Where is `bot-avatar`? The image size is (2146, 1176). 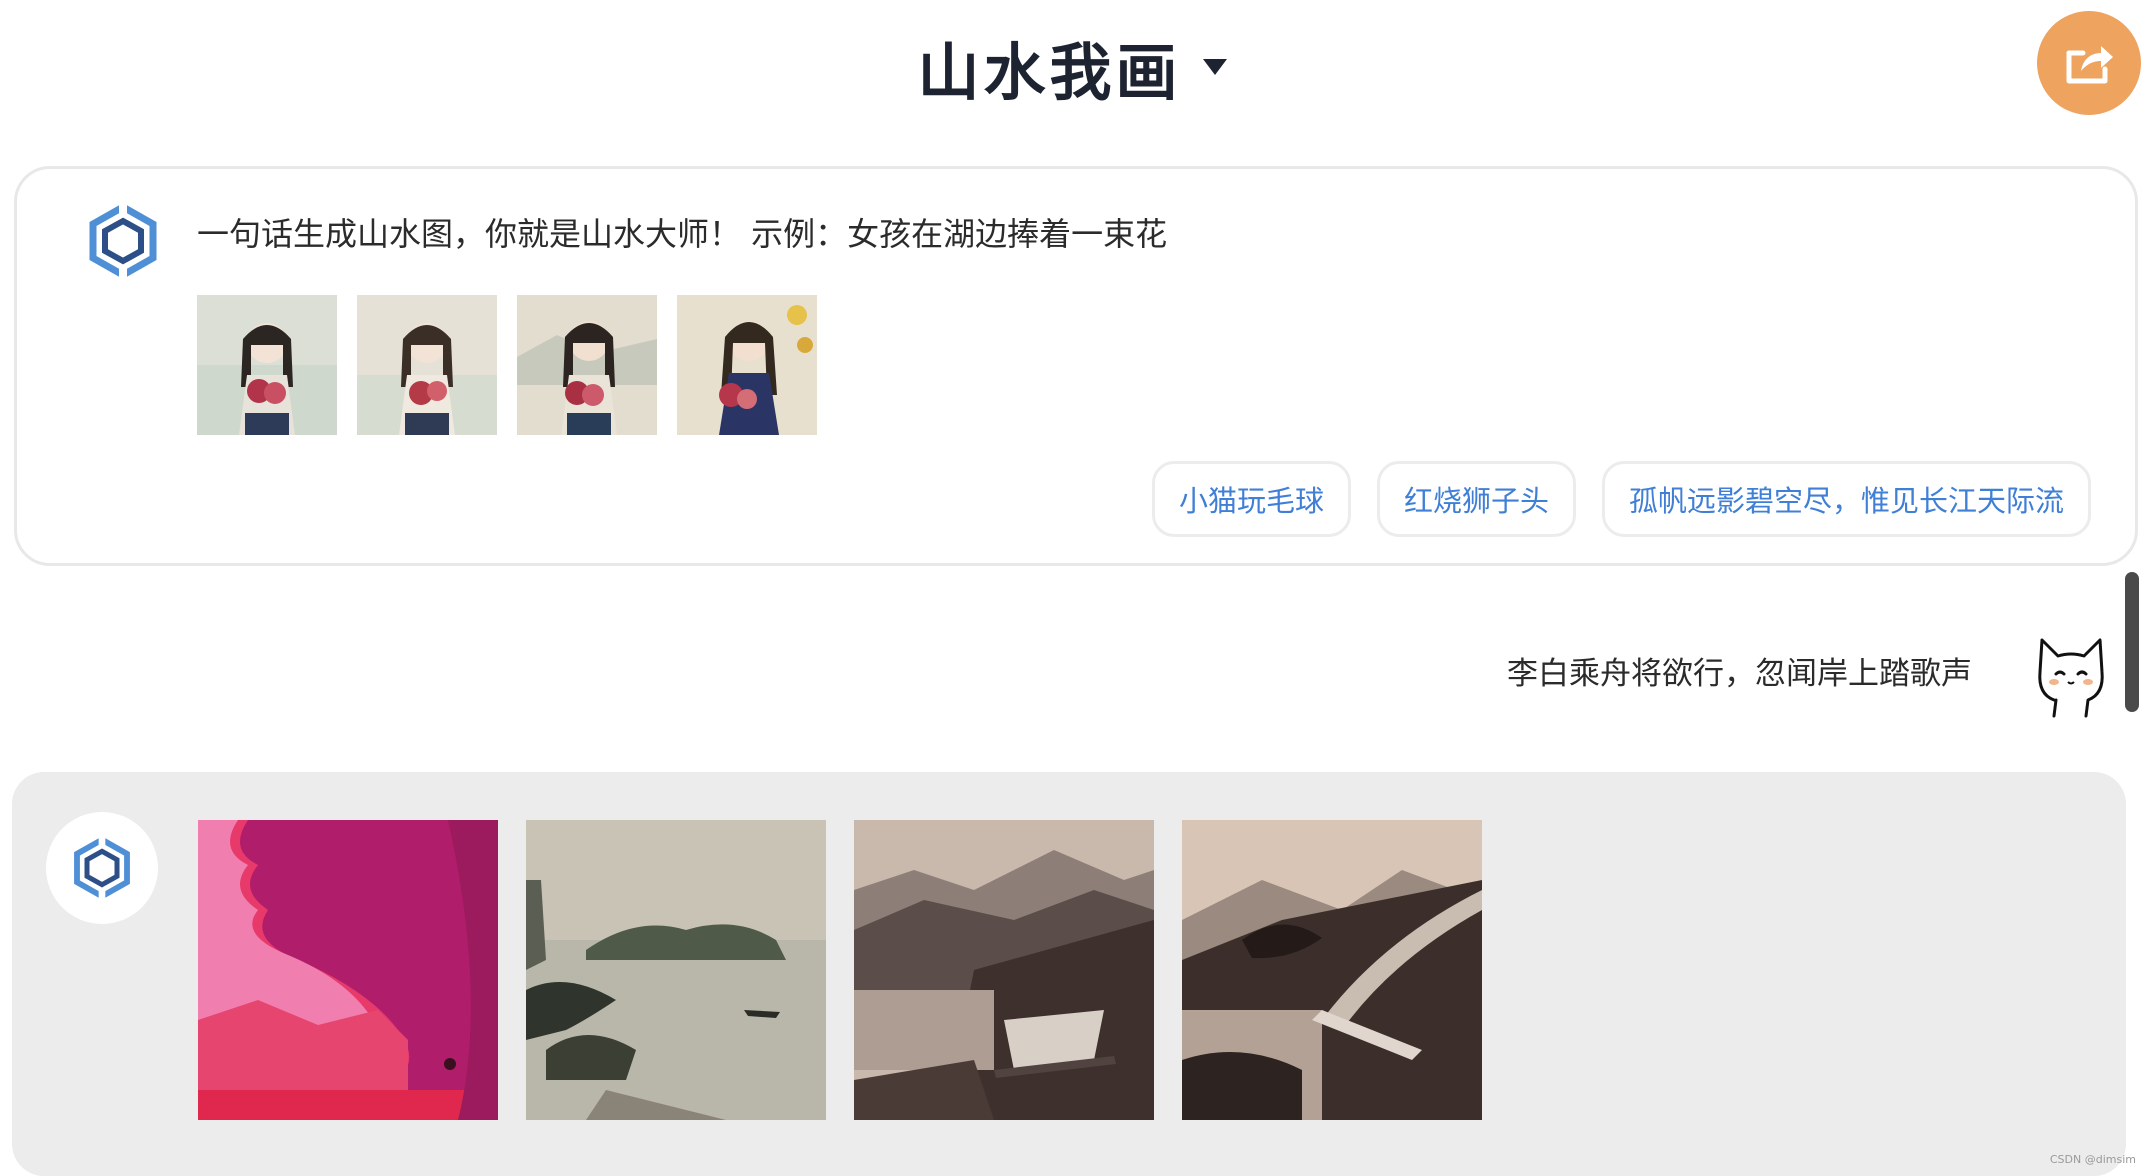
bot-avatar is located at coordinates (102, 868).